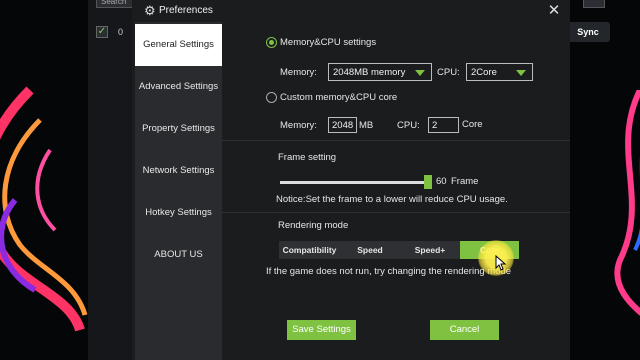 This screenshot has width=640, height=360. Describe the element at coordinates (465, 181) in the screenshot. I see `frame-unit: Frame` at that location.